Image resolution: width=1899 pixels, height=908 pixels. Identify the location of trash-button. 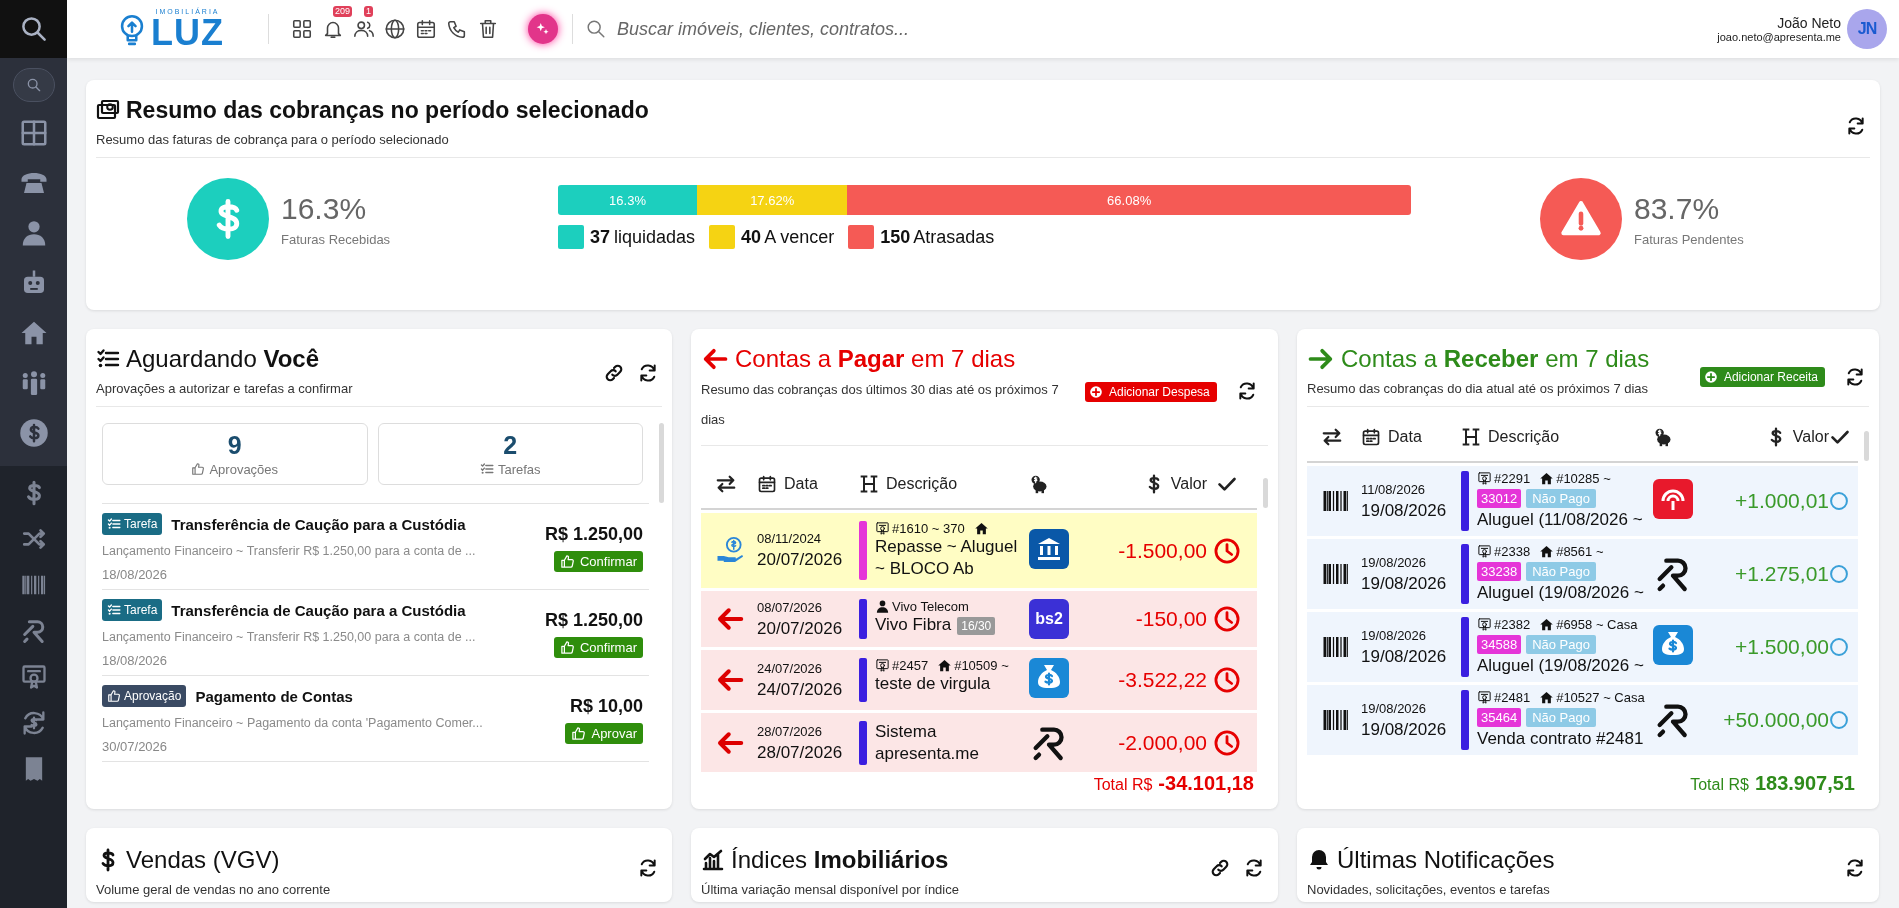
(488, 29).